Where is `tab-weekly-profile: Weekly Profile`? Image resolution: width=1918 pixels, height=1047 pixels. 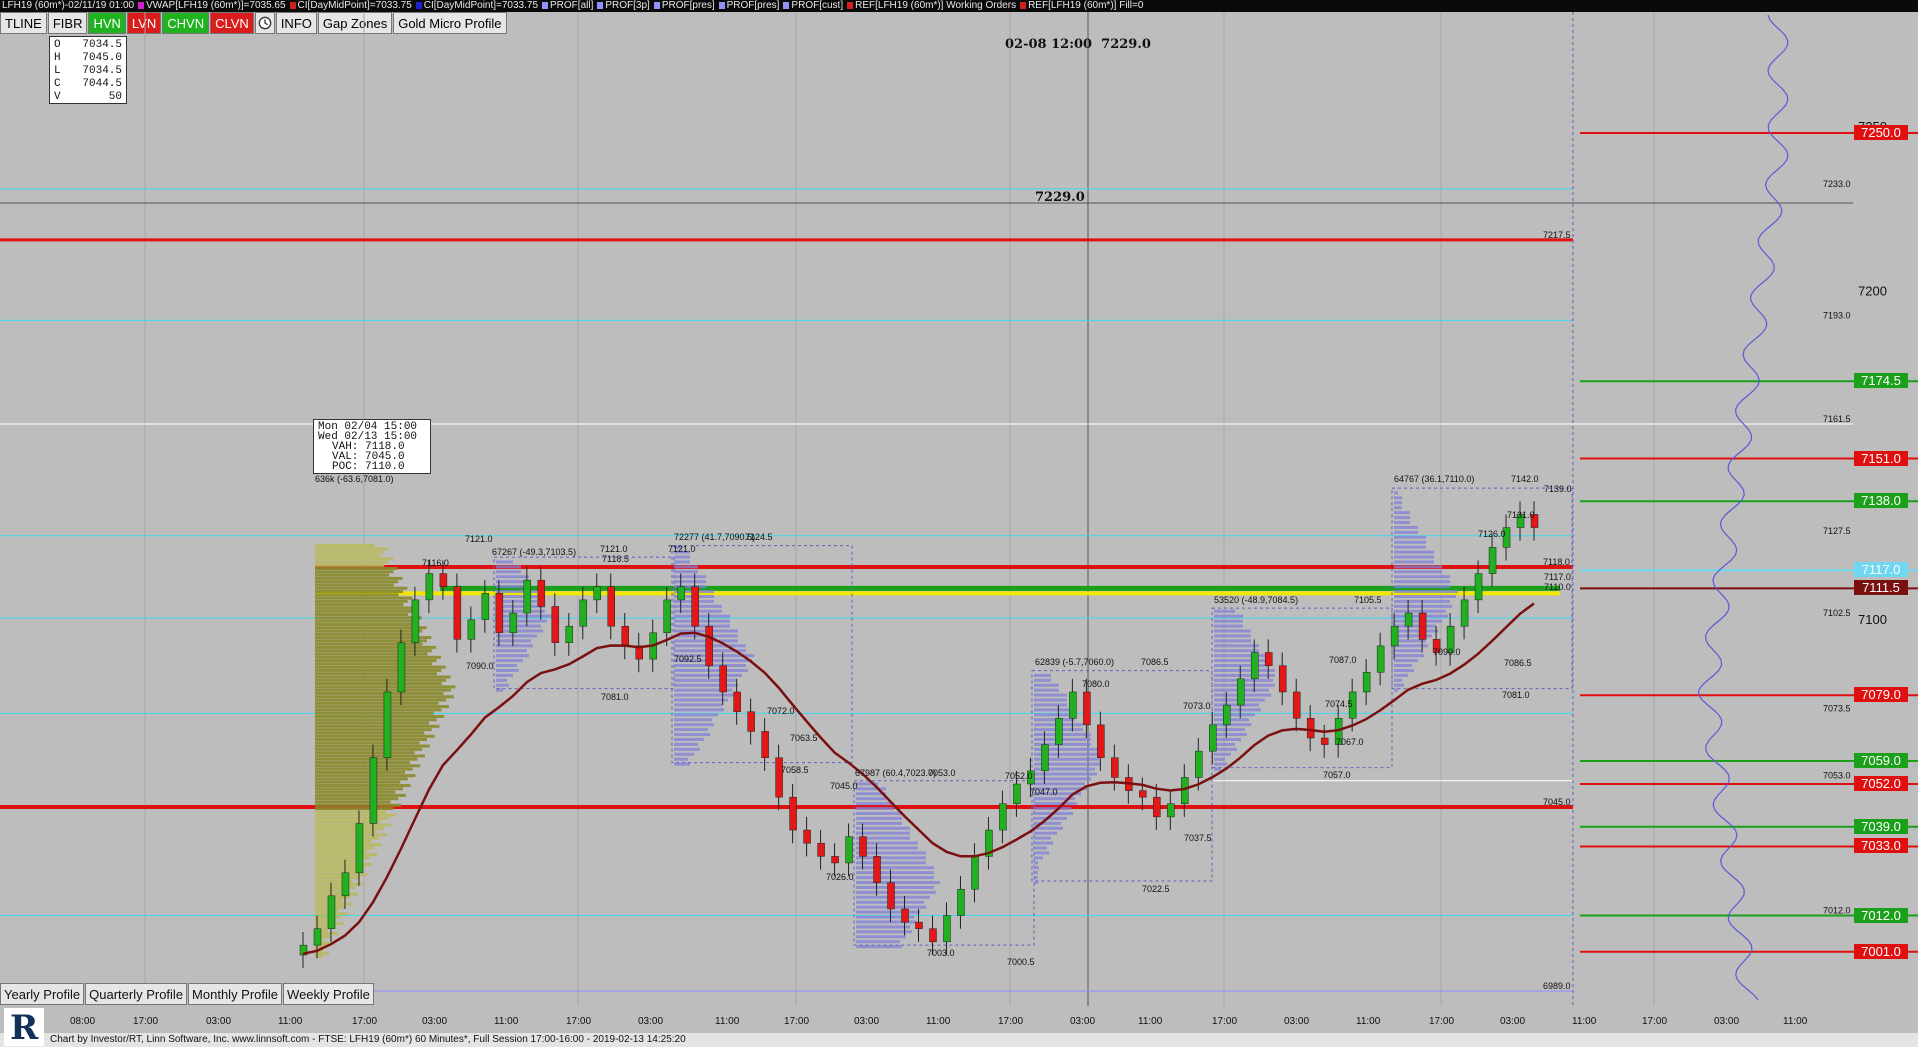
tab-weekly-profile: Weekly Profile is located at coordinates (328, 994).